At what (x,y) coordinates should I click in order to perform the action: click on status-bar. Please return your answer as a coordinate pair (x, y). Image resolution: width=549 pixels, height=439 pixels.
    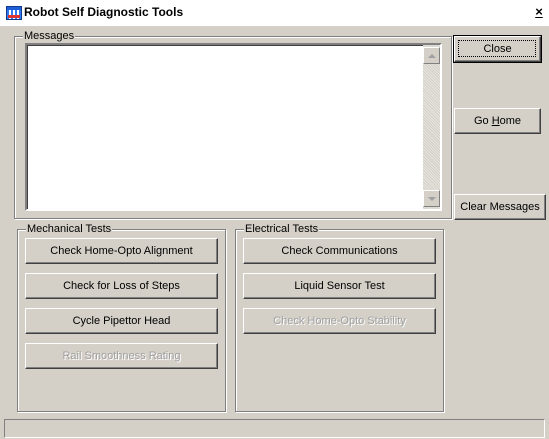
    Looking at the image, I should click on (274, 428).